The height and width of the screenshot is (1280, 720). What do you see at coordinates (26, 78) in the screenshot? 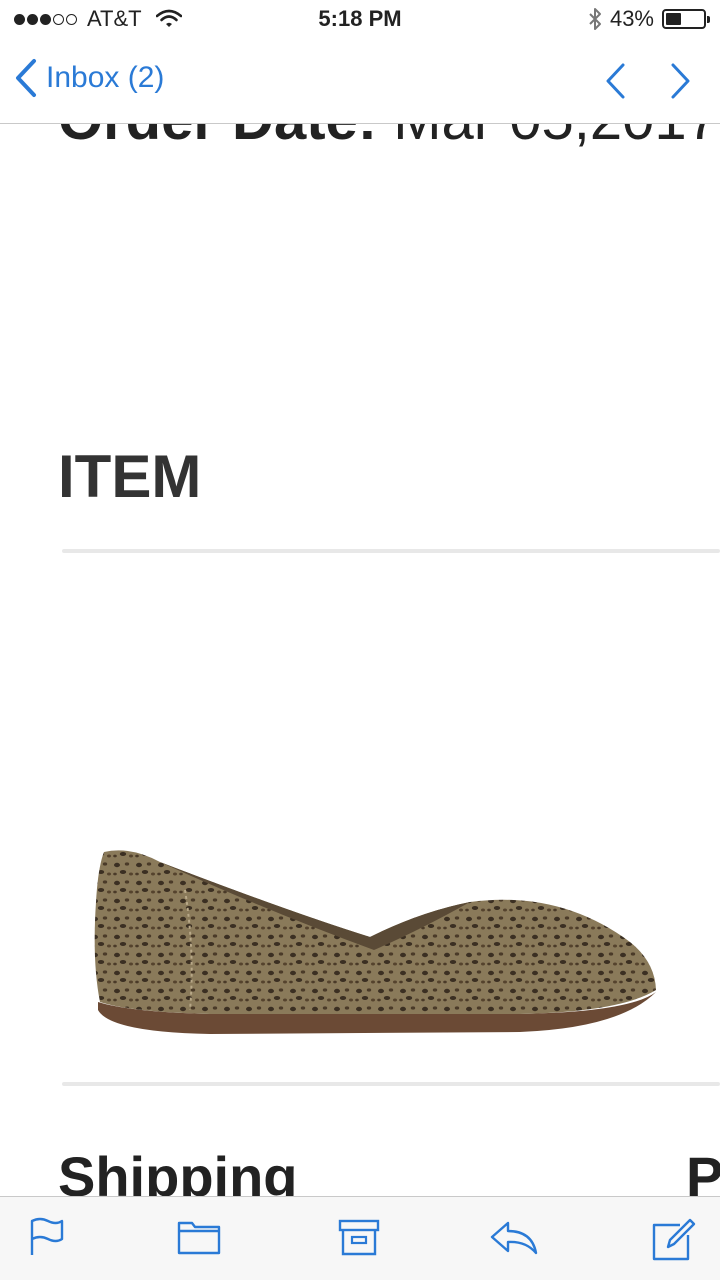
I see `chevron-left-icon` at bounding box center [26, 78].